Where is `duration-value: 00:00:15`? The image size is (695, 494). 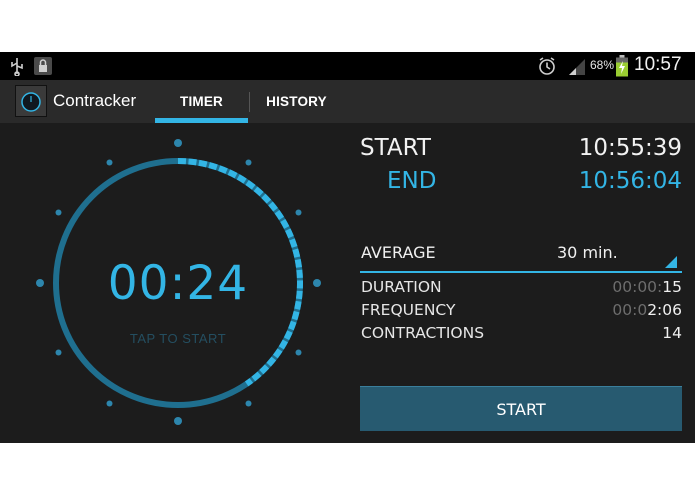
duration-value: 00:00:15 is located at coordinates (621, 287).